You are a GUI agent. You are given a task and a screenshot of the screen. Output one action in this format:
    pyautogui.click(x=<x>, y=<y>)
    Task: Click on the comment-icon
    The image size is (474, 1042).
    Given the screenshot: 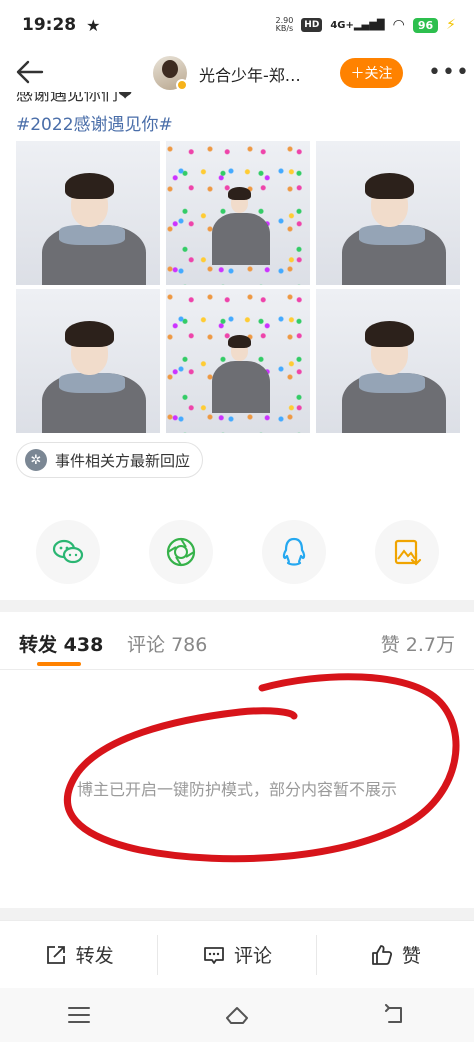 What is the action you would take?
    pyautogui.click(x=214, y=955)
    